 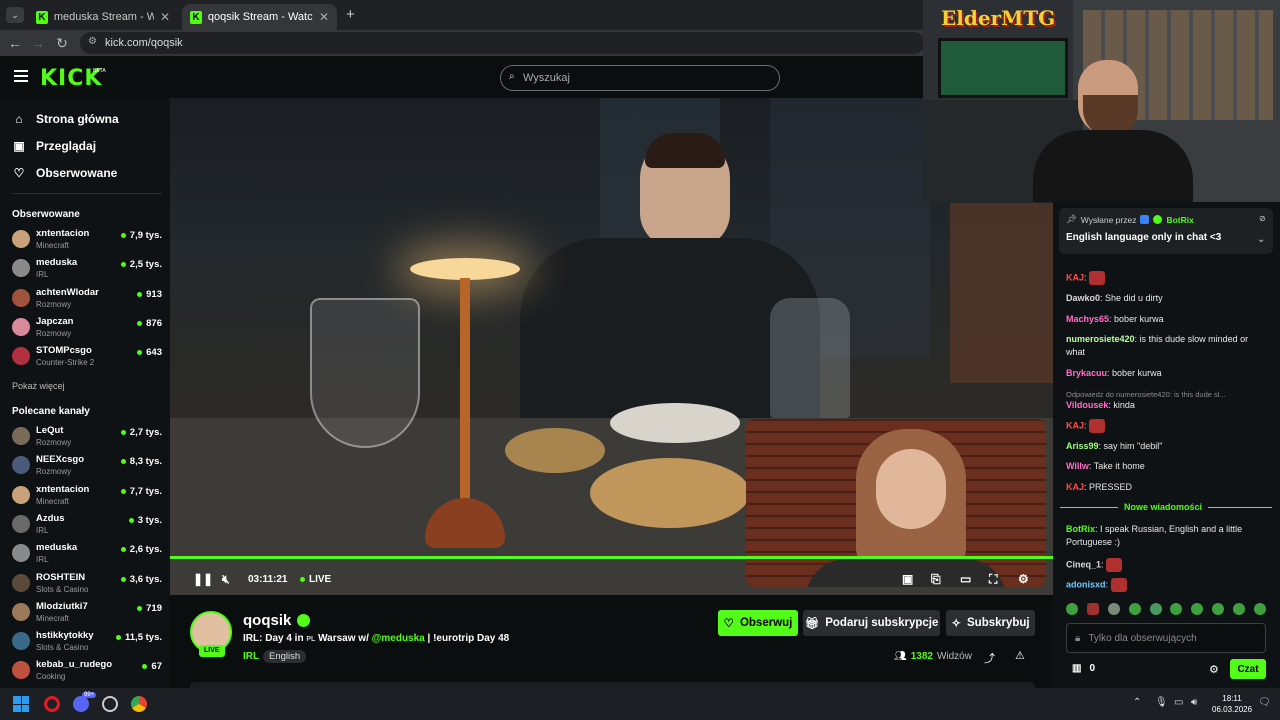 I want to click on channel-points: ▥ 0, so click(x=1083, y=668).